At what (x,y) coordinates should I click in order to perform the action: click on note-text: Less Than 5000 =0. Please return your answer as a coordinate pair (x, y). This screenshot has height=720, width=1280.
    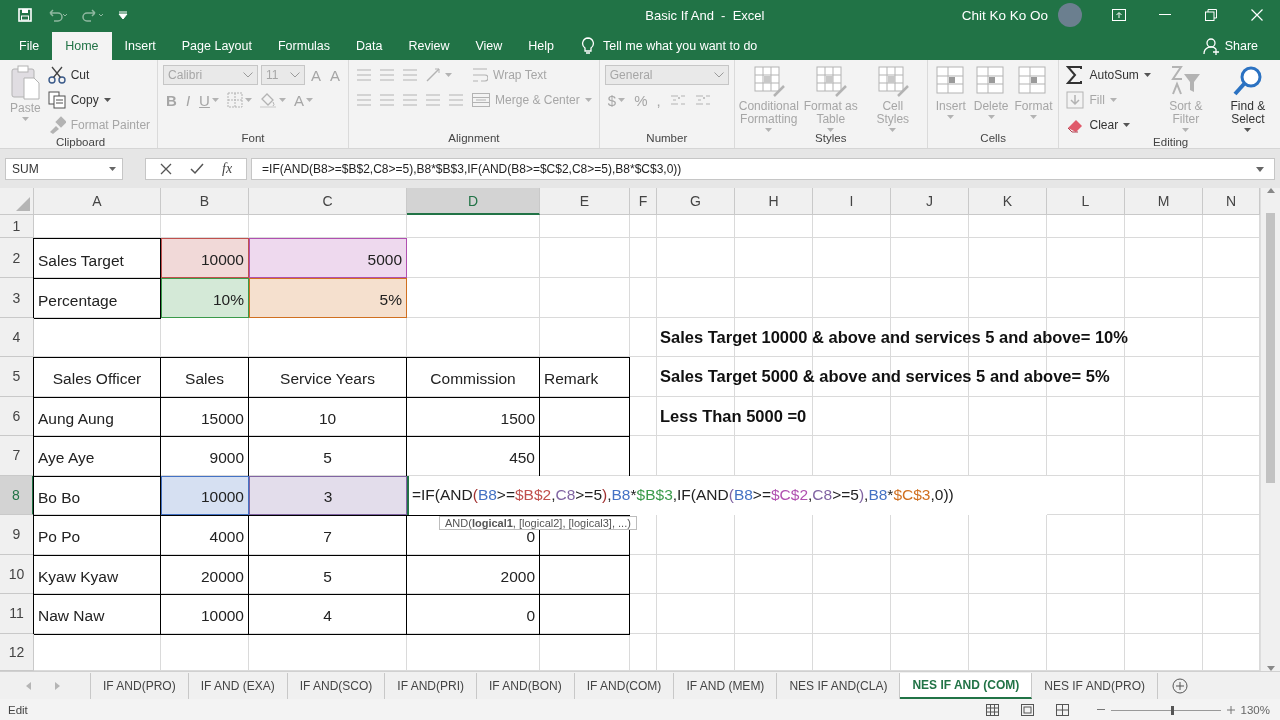
    Looking at the image, I should click on (733, 416).